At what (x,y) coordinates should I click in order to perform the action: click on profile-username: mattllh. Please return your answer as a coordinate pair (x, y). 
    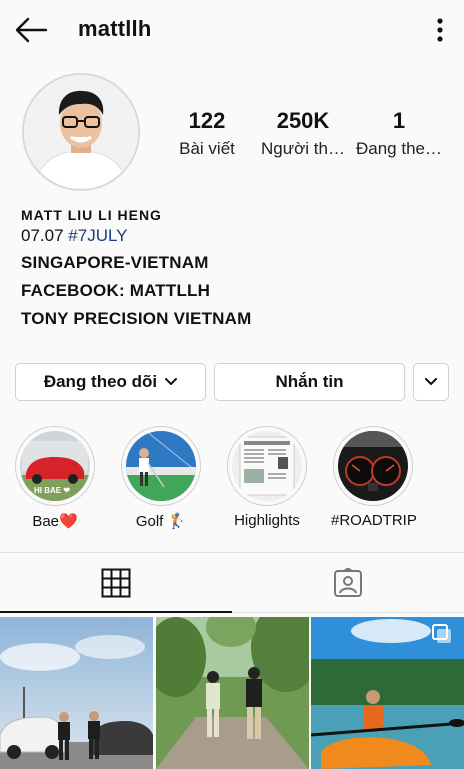
    Looking at the image, I should click on (115, 28).